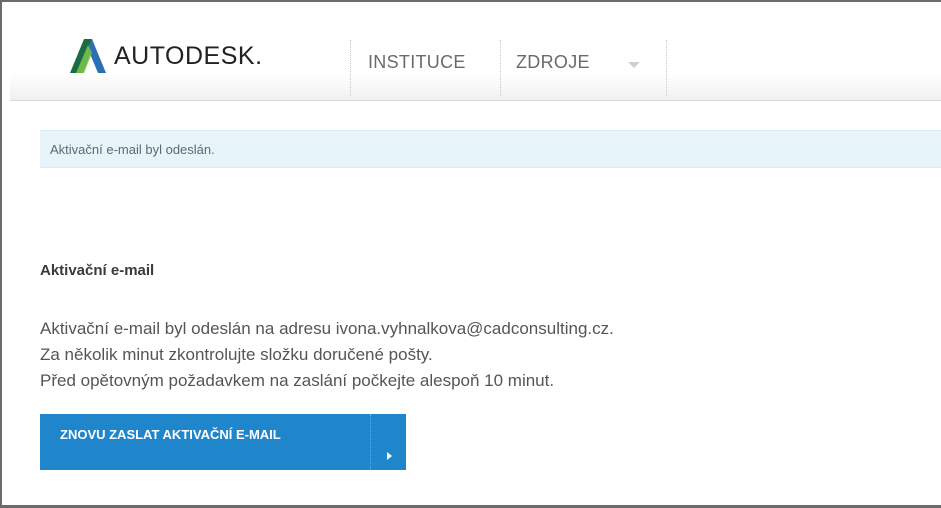  I want to click on resend-activation-button: ZNOVU ZASLAT AKTIVAČNÍ E-MAIL, so click(223, 442).